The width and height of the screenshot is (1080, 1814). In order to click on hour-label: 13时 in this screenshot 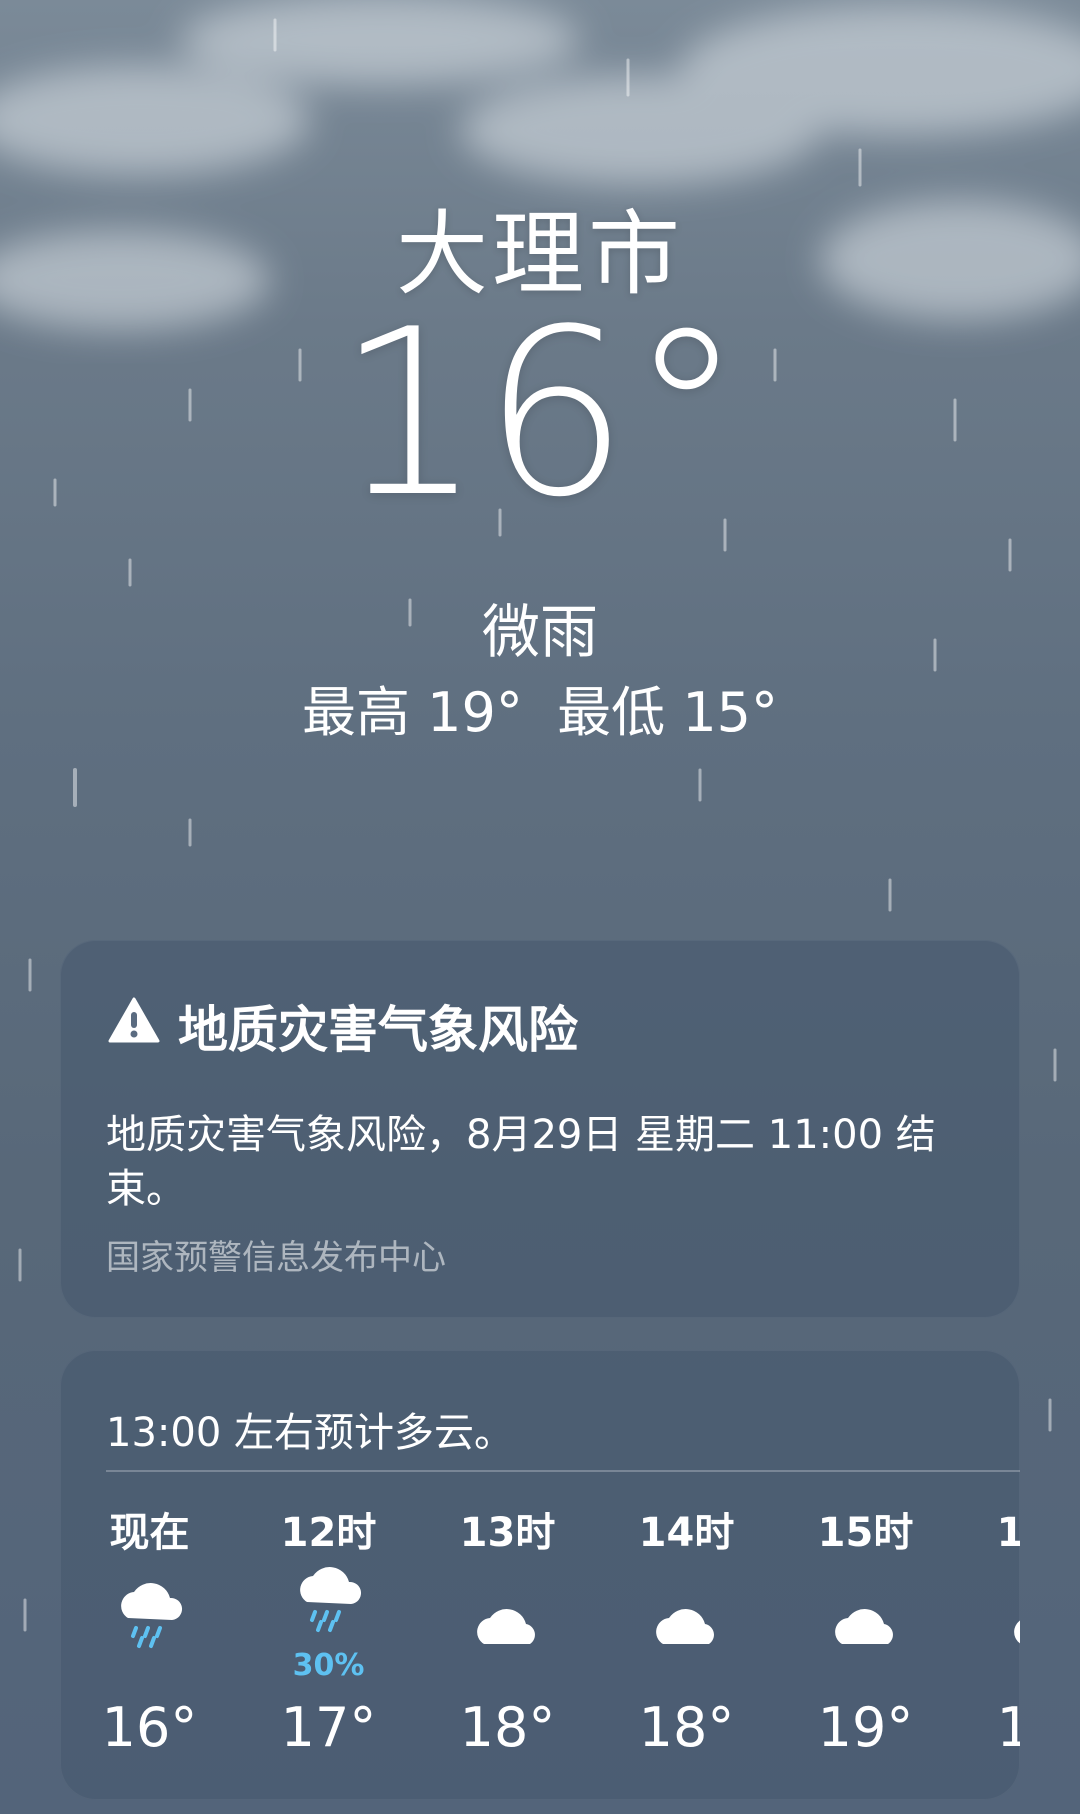, I will do `click(507, 1533)`.